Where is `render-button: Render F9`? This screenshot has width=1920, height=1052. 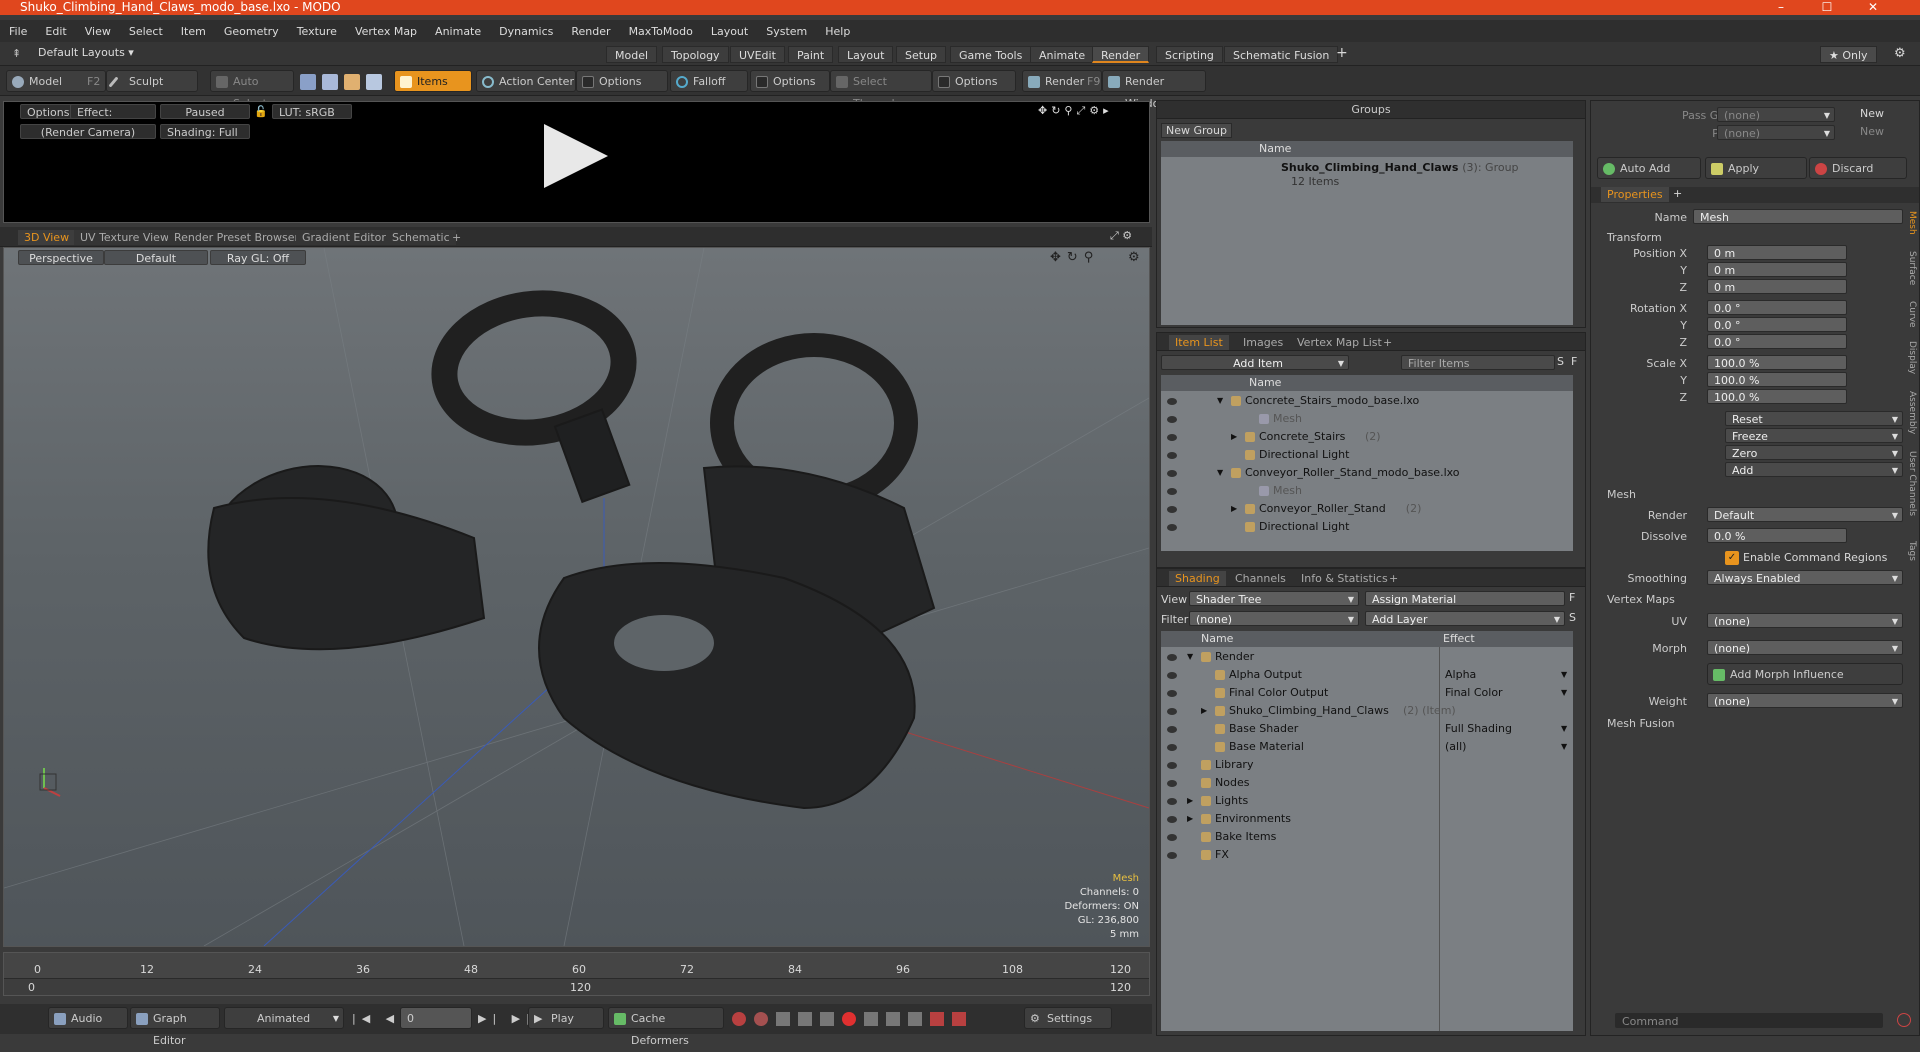 render-button: Render F9 is located at coordinates (1062, 81).